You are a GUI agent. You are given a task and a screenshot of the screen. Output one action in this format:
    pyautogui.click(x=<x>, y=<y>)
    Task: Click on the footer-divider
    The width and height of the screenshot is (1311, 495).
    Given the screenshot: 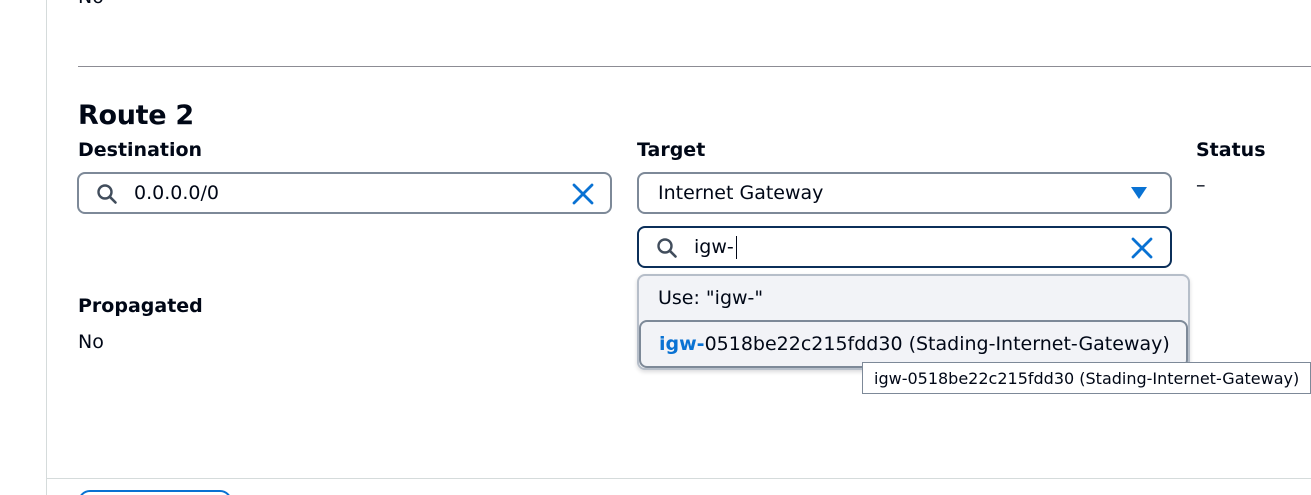 What is the action you would take?
    pyautogui.click(x=679, y=478)
    